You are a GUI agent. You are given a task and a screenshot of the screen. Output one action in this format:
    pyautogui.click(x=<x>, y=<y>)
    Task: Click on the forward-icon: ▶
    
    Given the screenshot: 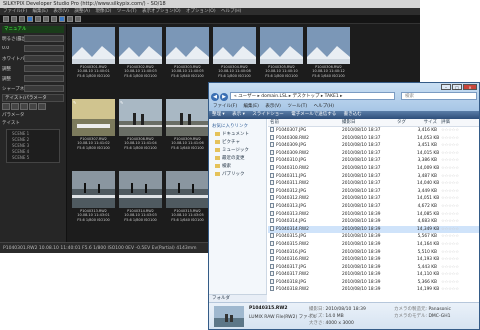 What is the action you would take?
    pyautogui.click(x=224, y=96)
    